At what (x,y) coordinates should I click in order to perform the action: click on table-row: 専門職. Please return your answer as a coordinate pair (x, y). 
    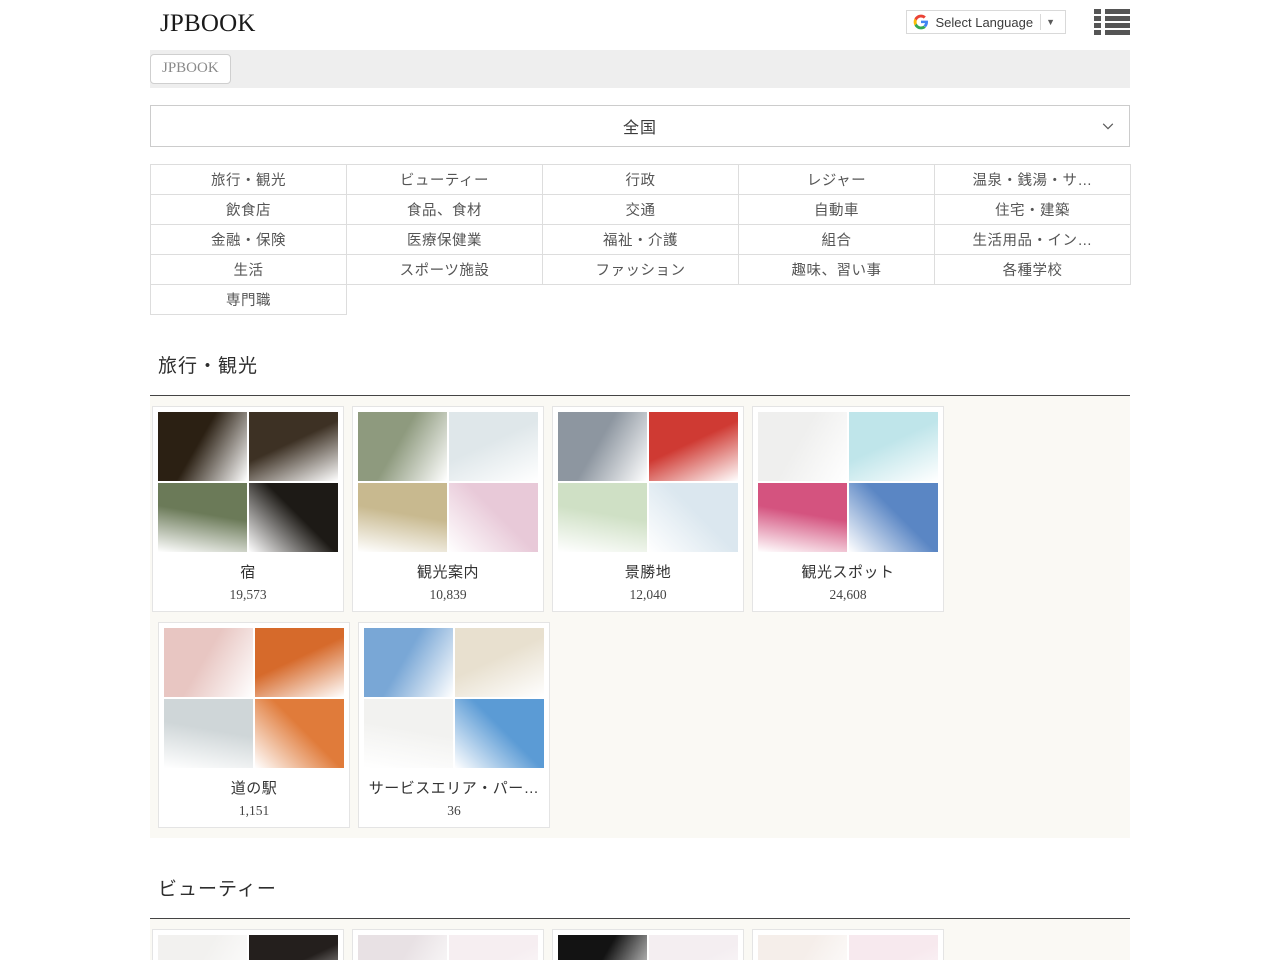
    Looking at the image, I should click on (640, 299).